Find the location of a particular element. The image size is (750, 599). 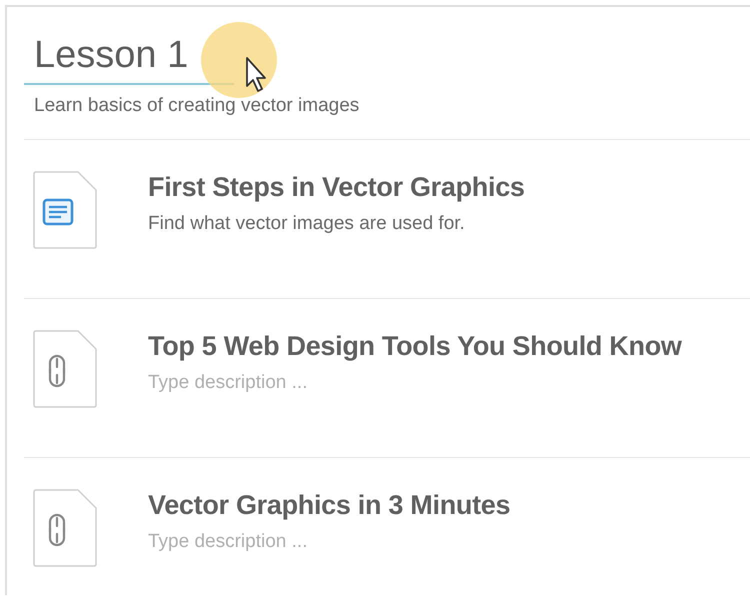

description-field: Find what vector images are used for. is located at coordinates (358, 224).